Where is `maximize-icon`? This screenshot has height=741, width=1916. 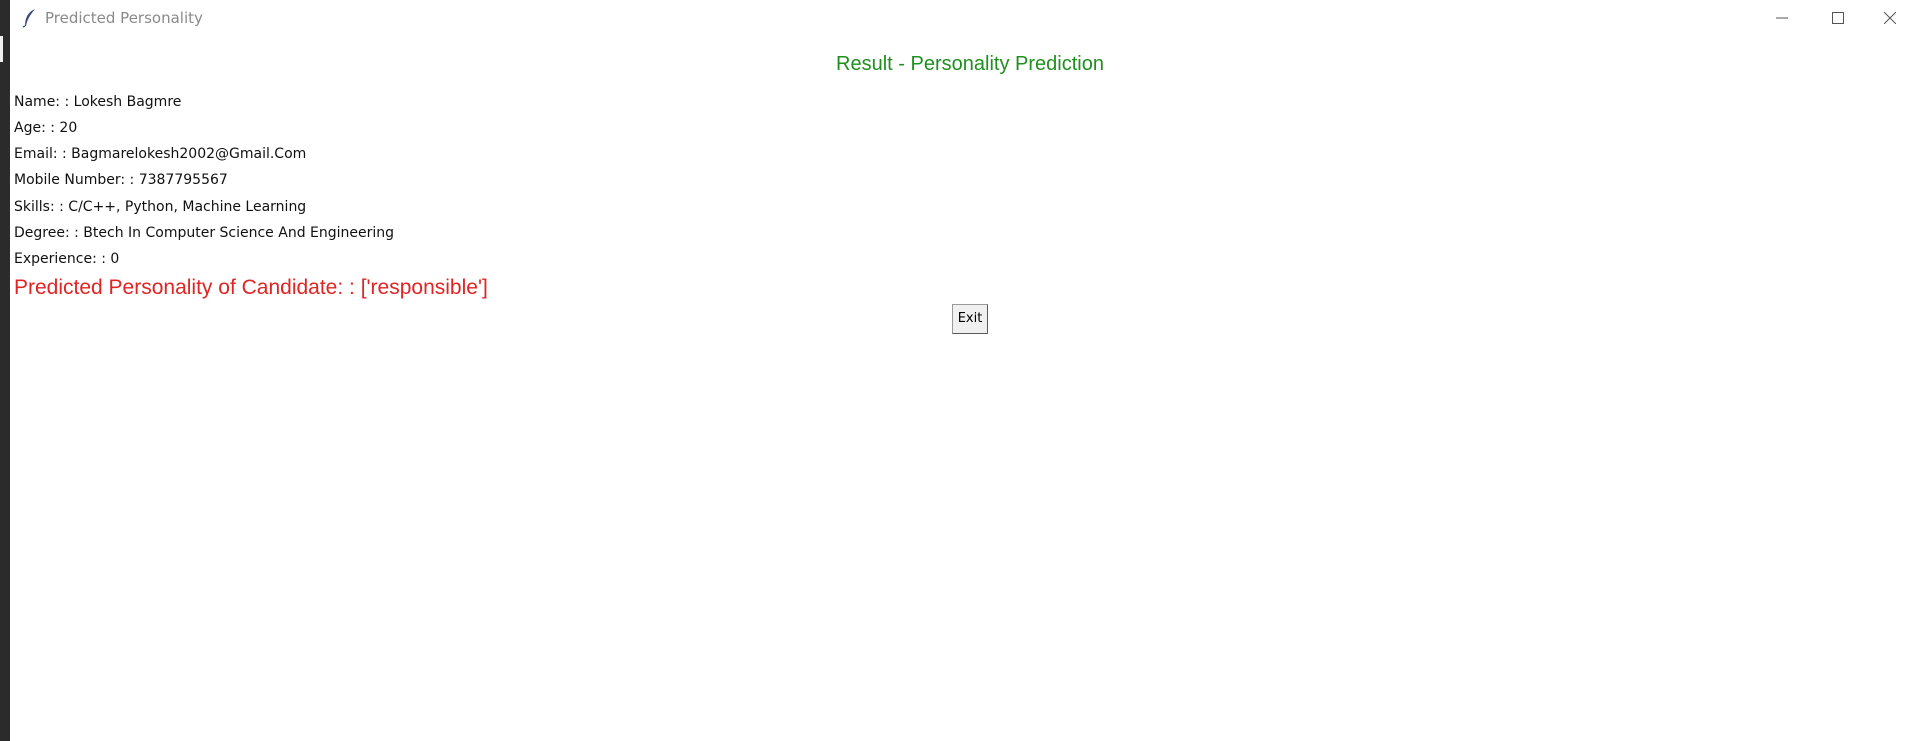 maximize-icon is located at coordinates (1838, 18).